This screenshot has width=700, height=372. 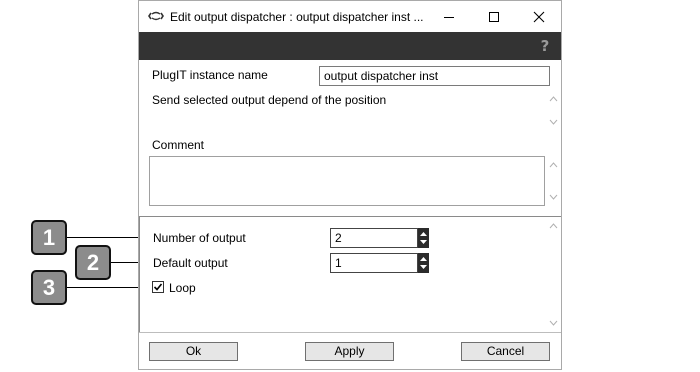 What do you see at coordinates (199, 238) in the screenshot?
I see `number-of-output-label: Number of output` at bounding box center [199, 238].